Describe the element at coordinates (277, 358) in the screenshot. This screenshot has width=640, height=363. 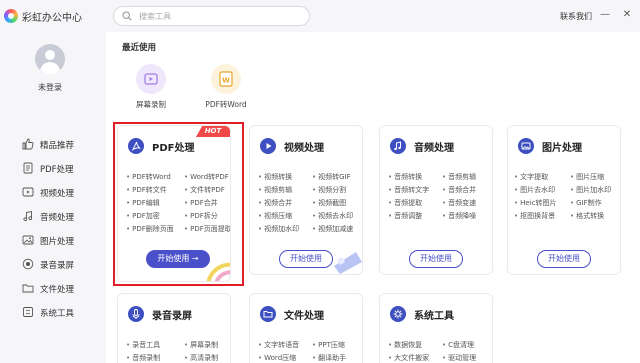
I see `tool-item: Word压缩` at that location.